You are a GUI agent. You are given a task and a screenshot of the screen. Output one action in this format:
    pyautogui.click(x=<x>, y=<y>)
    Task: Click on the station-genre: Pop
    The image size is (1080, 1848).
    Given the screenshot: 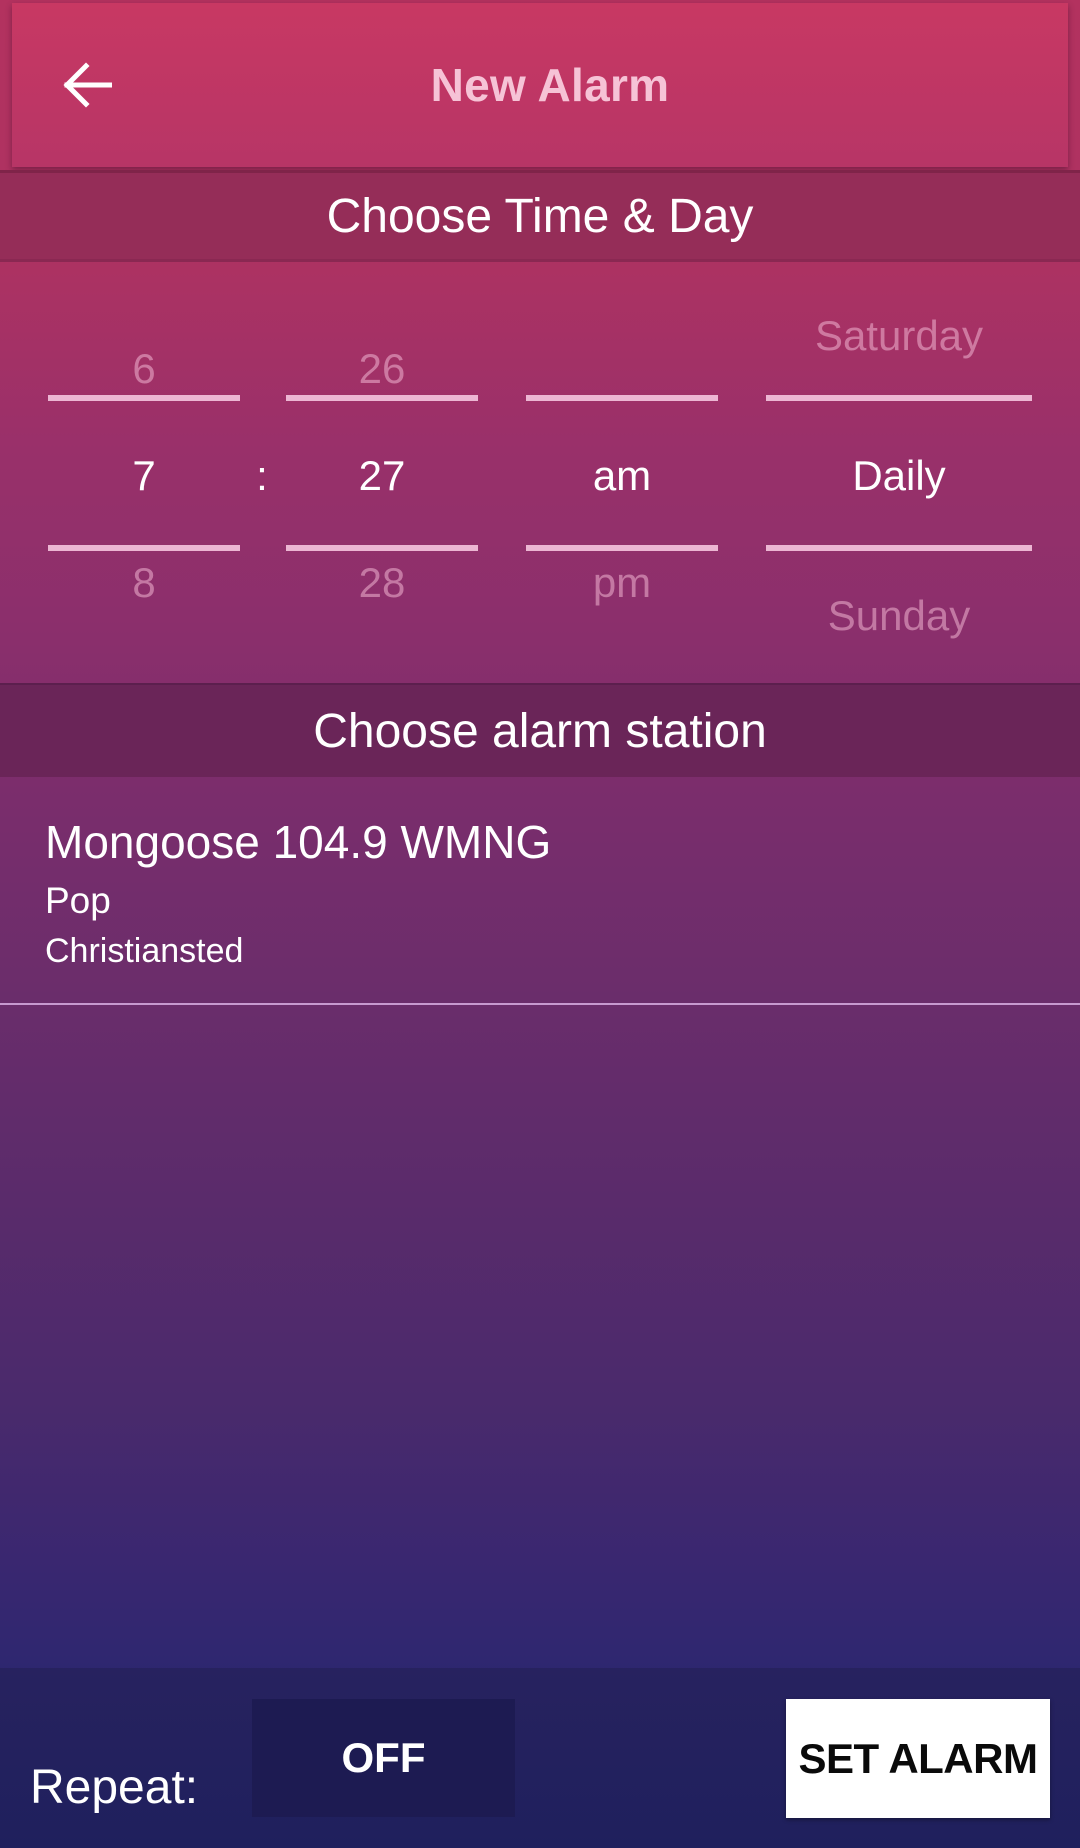 What is the action you would take?
    pyautogui.click(x=78, y=900)
    